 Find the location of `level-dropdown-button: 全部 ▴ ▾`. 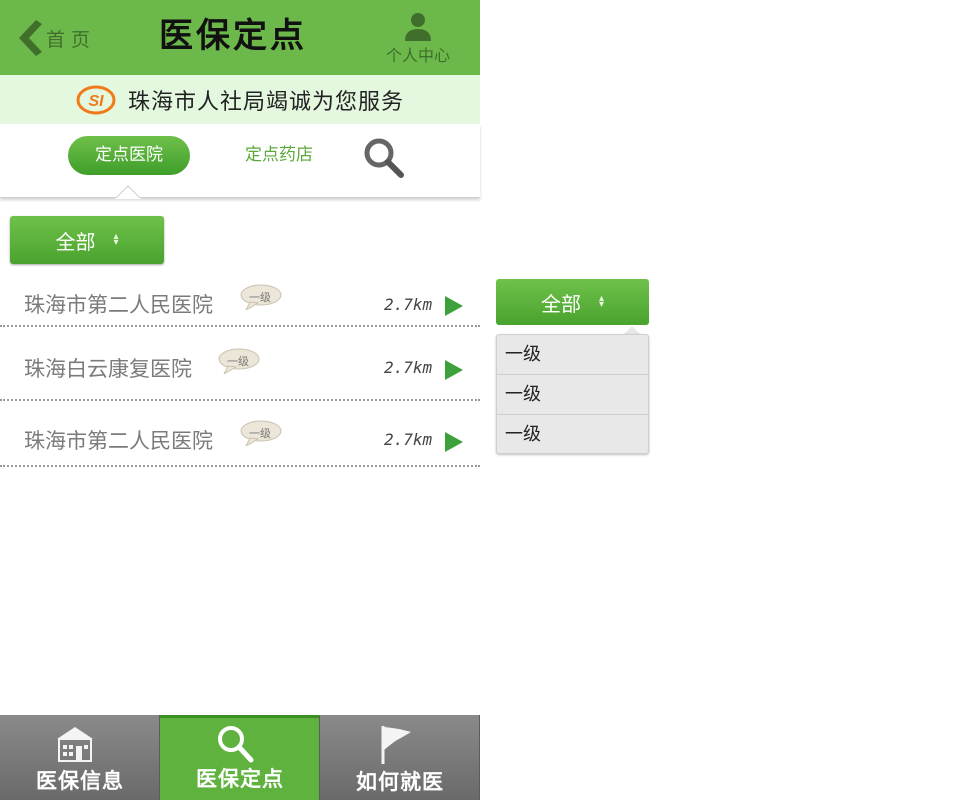

level-dropdown-button: 全部 ▴ ▾ is located at coordinates (572, 302).